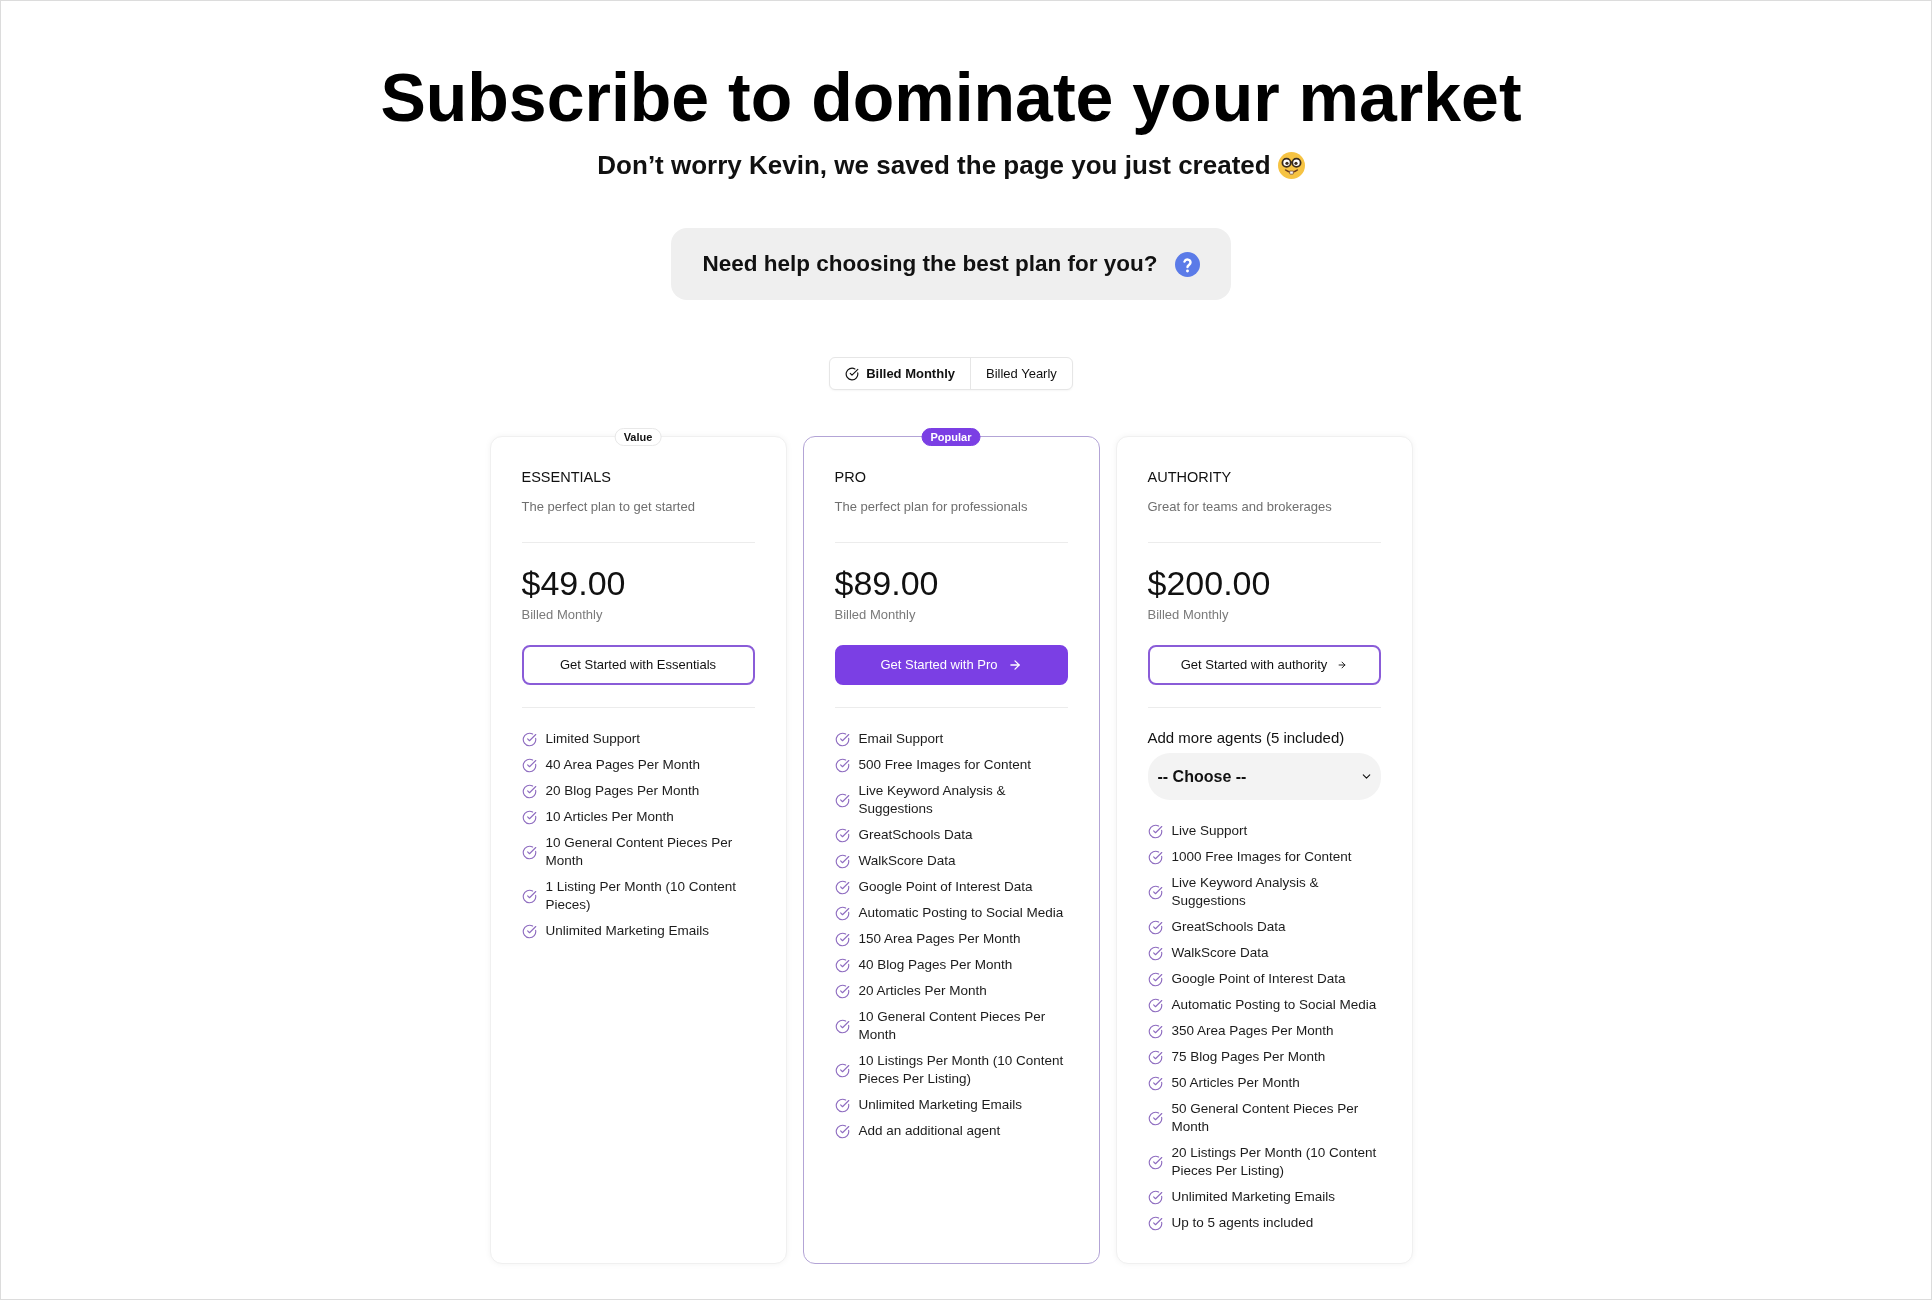 Image resolution: width=1932 pixels, height=1300 pixels. I want to click on feature-text: 150 Area Pages Per Month, so click(939, 939).